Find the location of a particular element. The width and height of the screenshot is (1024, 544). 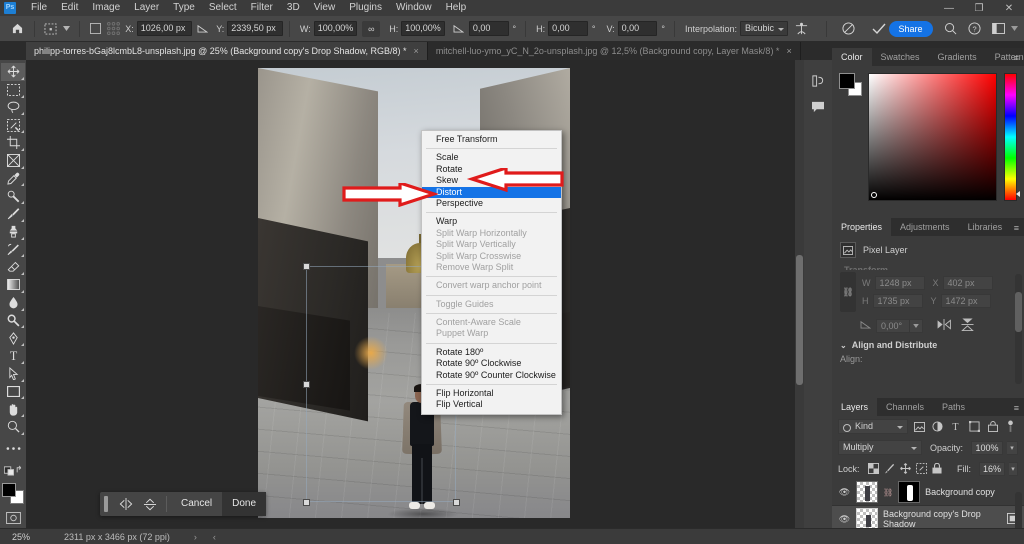

done-button: Done is located at coordinates (244, 504).